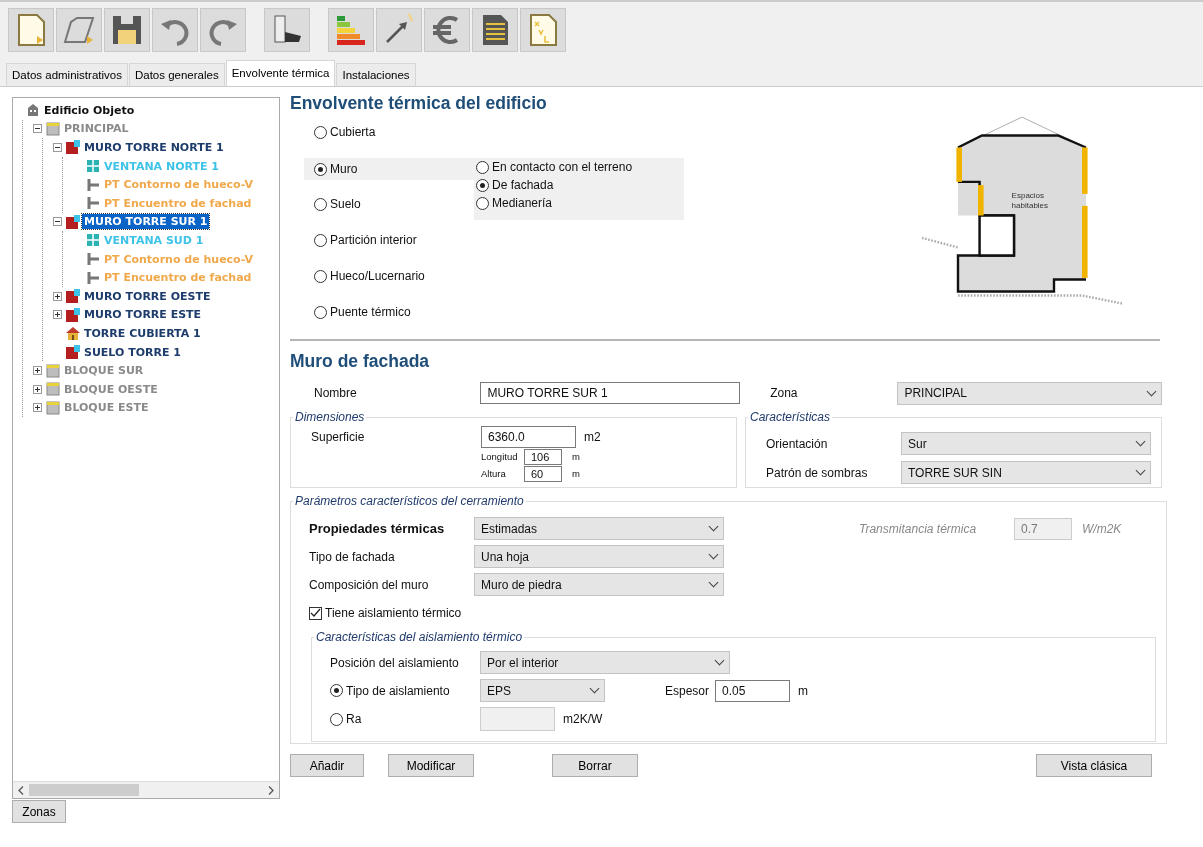 Image resolution: width=1203 pixels, height=847 pixels. I want to click on length-field: 106, so click(543, 456).